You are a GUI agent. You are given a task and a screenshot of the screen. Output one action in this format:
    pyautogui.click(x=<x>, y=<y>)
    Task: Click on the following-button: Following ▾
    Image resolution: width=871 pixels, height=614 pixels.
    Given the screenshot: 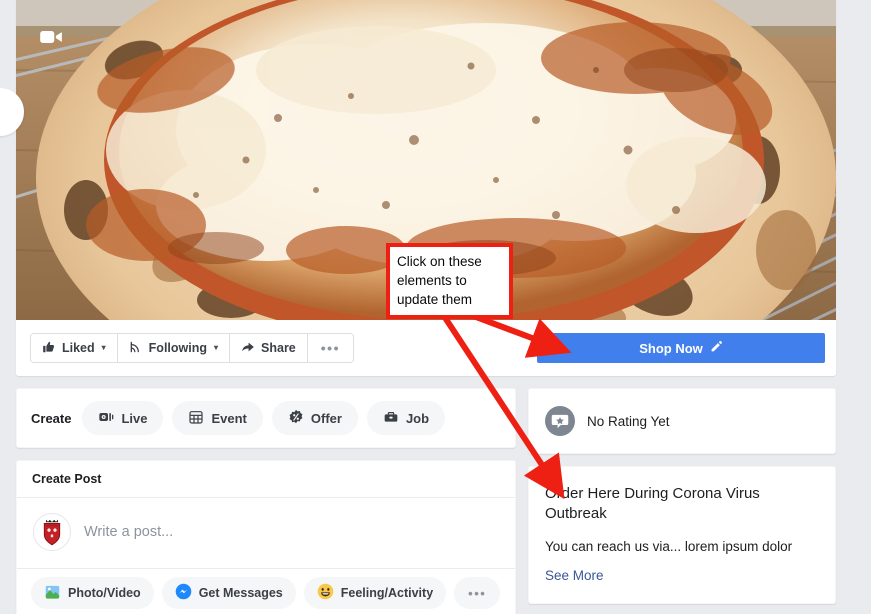 What is the action you would take?
    pyautogui.click(x=174, y=348)
    